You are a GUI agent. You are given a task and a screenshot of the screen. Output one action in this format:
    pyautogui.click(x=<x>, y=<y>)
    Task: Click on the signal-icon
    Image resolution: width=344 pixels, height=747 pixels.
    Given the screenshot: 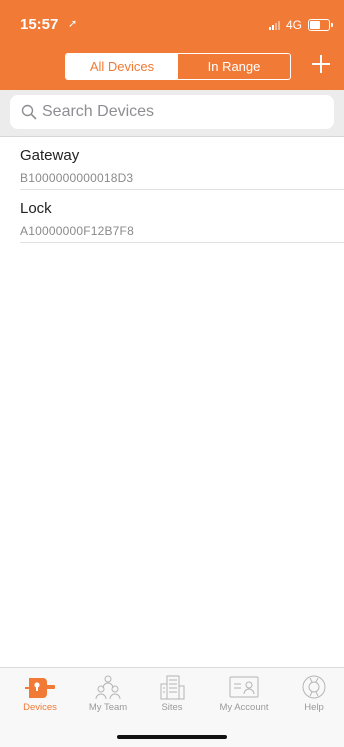 What is the action you would take?
    pyautogui.click(x=274, y=25)
    